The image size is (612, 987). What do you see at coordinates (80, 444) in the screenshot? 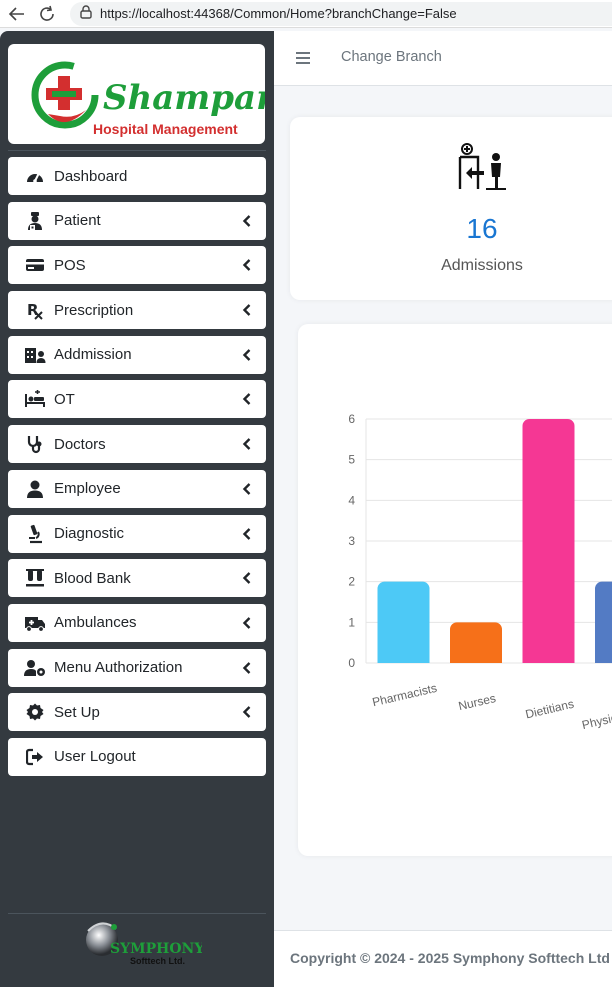
I see `sidebar-item-label: Doctors` at bounding box center [80, 444].